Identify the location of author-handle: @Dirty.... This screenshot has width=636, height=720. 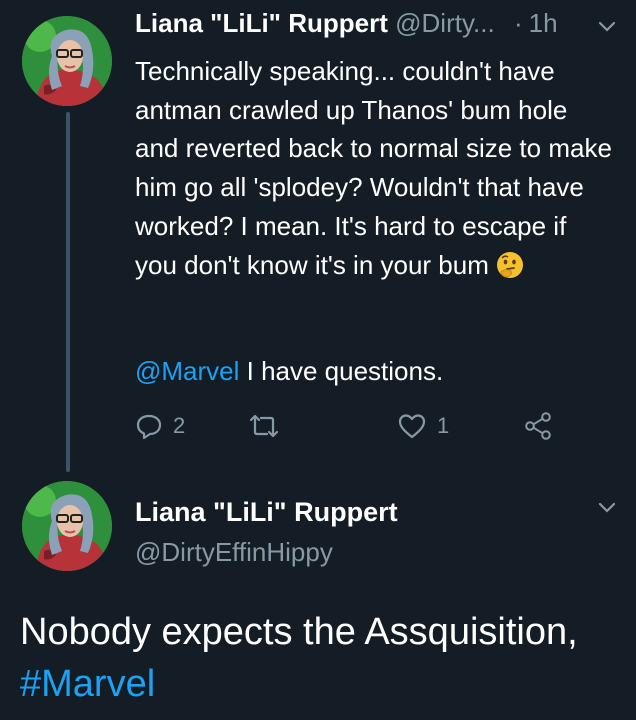
(445, 23).